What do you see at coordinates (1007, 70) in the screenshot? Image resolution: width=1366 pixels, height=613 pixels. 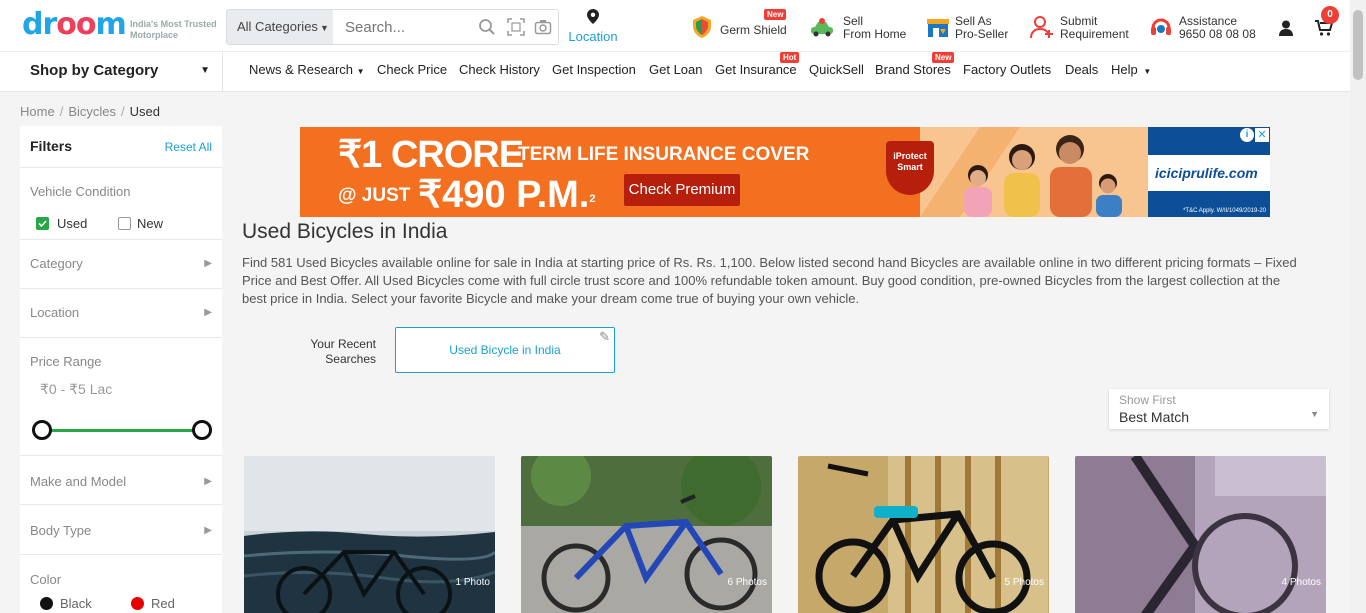 I see `nav-factory-outlets: Factory Outlets` at bounding box center [1007, 70].